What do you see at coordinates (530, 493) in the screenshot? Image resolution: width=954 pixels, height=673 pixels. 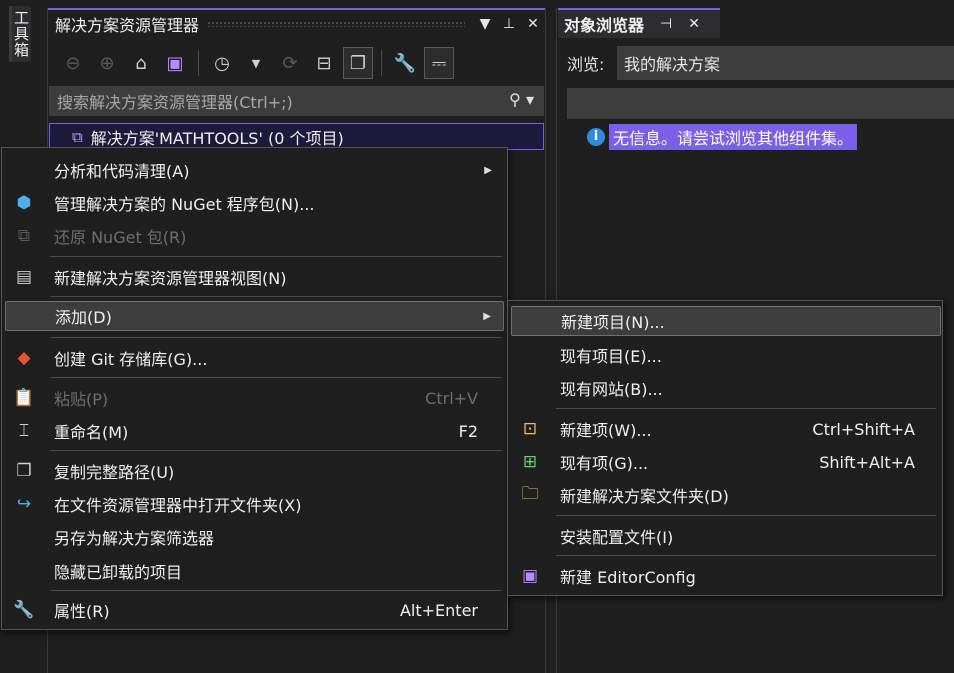 I see `new-folder-icon: 🗀` at bounding box center [530, 493].